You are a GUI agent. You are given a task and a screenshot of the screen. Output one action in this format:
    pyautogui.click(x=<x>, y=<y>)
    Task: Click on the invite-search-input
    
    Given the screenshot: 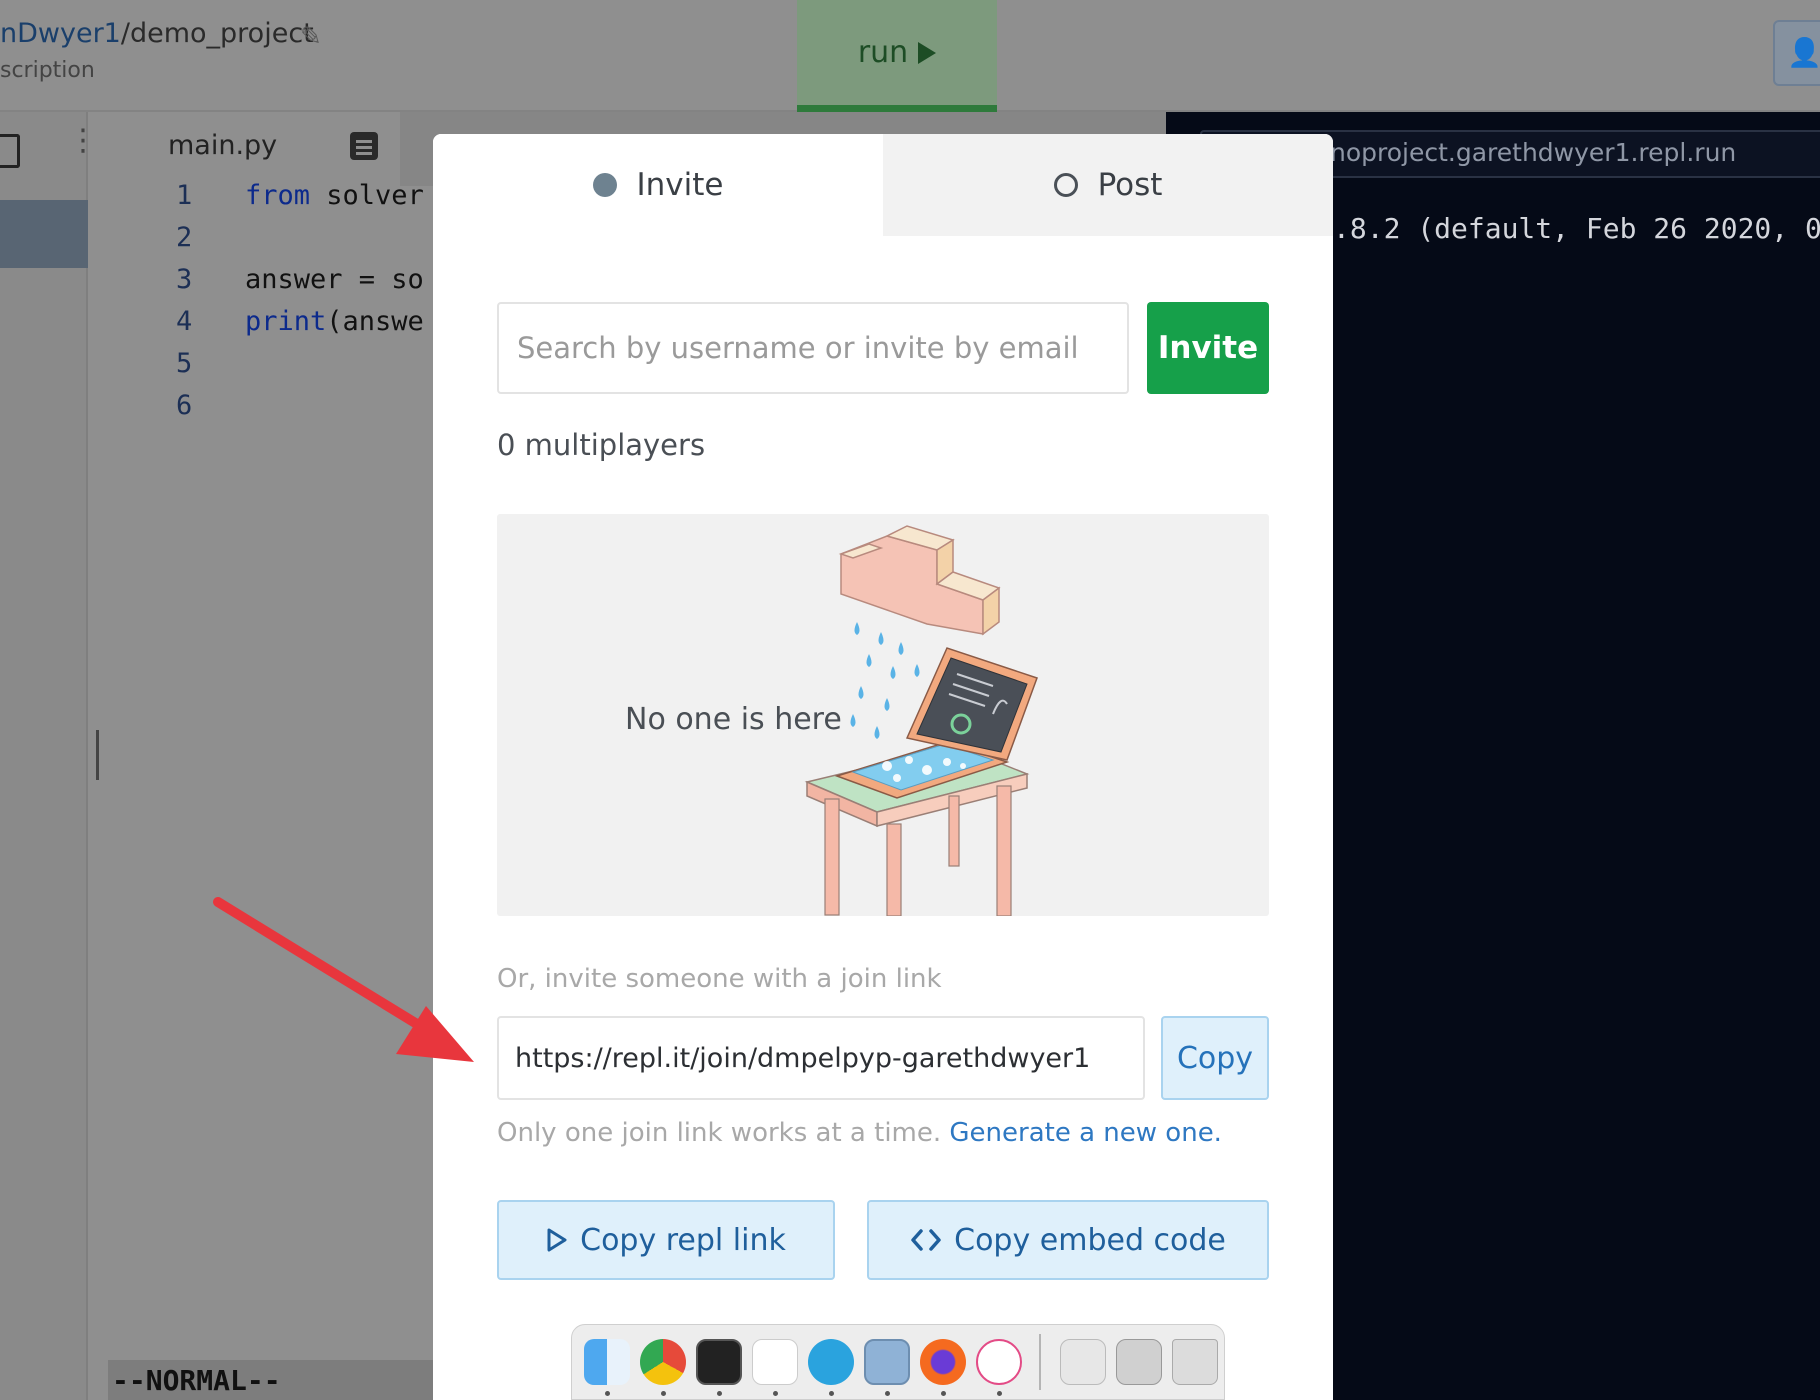 What is the action you would take?
    pyautogui.click(x=813, y=348)
    